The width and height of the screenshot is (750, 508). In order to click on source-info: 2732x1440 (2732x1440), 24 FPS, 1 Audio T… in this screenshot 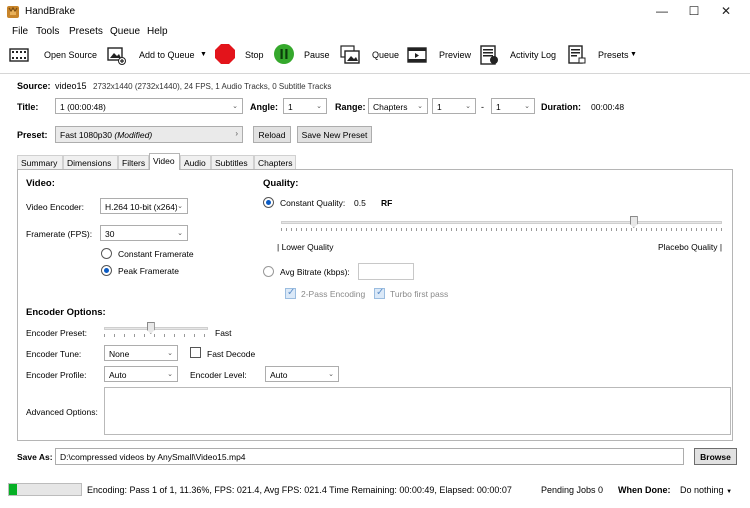, I will do `click(212, 86)`.